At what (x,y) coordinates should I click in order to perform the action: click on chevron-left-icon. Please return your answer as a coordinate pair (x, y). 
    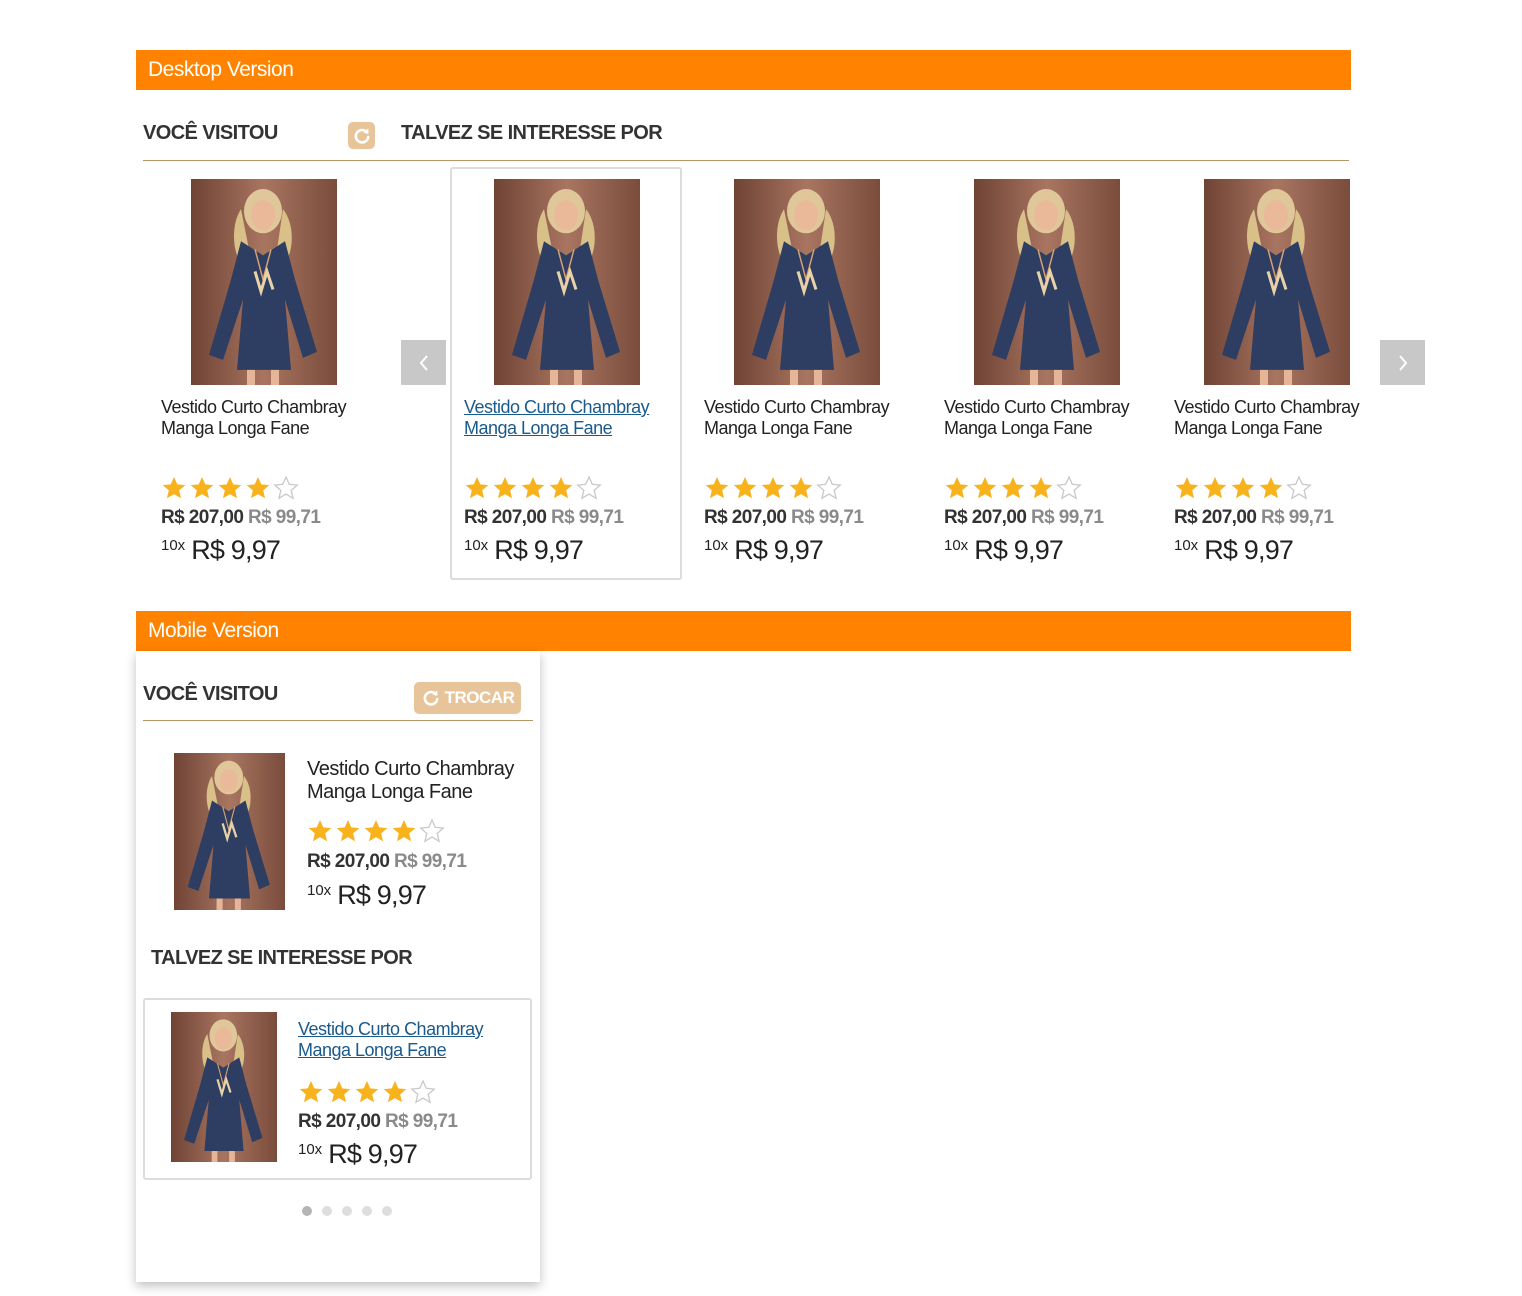
    Looking at the image, I should click on (423, 362).